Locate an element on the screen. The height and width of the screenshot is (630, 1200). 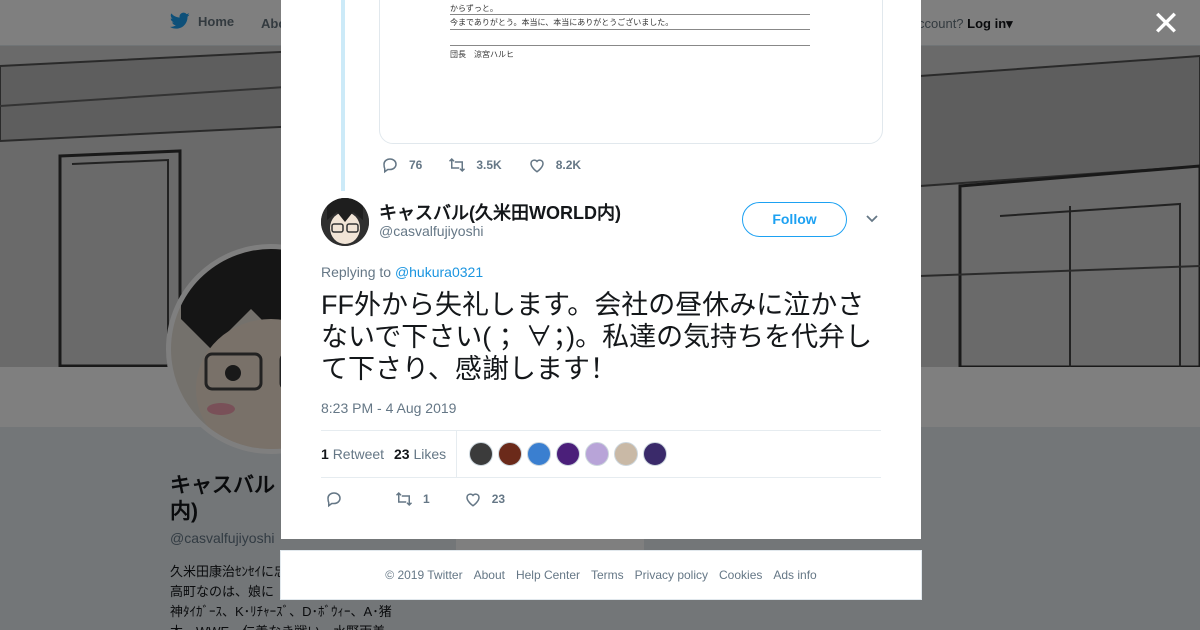
retweet-stat: 1 Retweet is located at coordinates (352, 454).